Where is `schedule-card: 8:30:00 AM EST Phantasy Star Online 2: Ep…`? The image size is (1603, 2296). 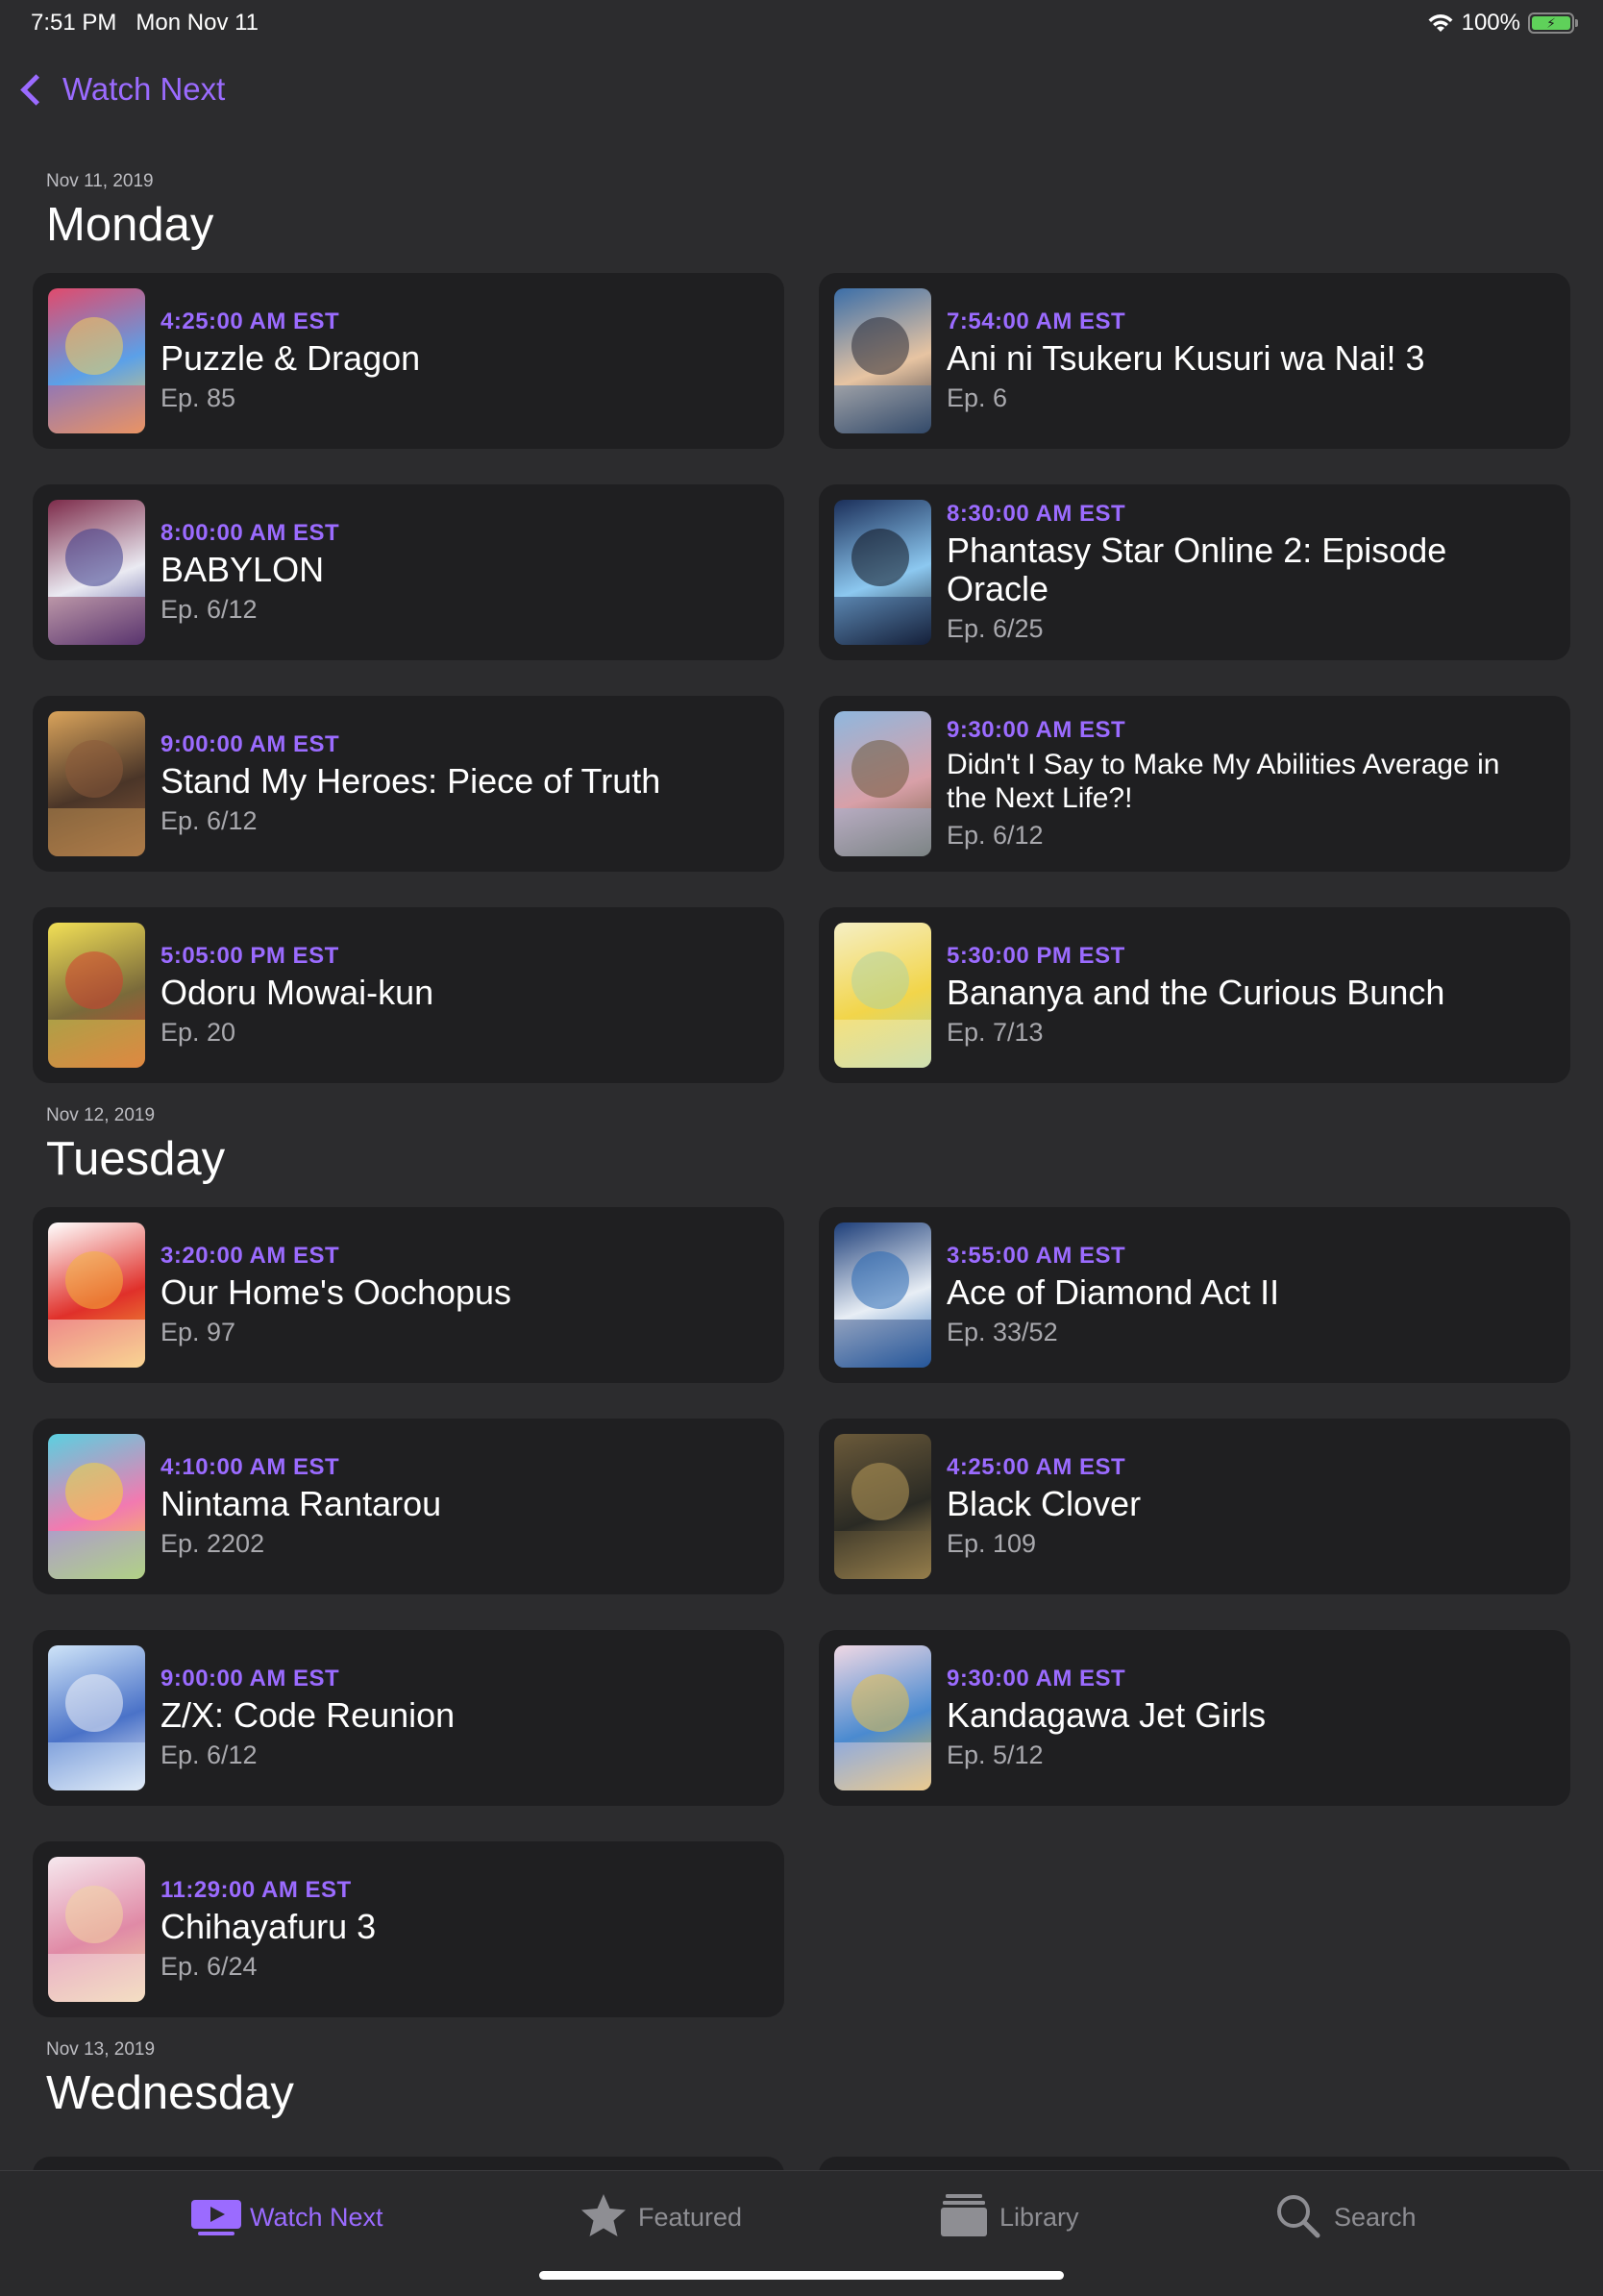 schedule-card: 8:30:00 AM EST Phantasy Star Online 2: Ep… is located at coordinates (1194, 572).